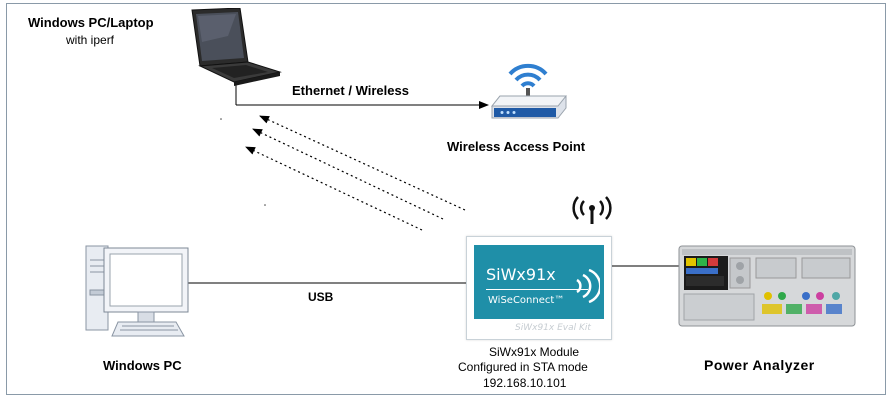 The width and height of the screenshot is (894, 402). I want to click on chip-divider, so click(537, 289).